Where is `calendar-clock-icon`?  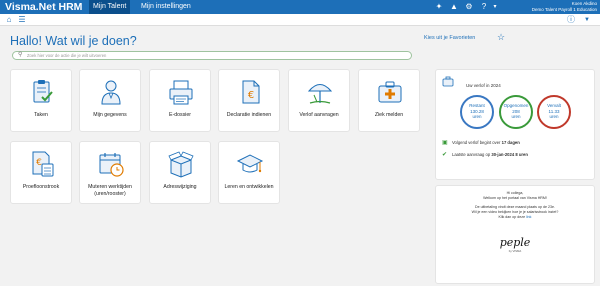 calendar-clock-icon is located at coordinates (111, 165).